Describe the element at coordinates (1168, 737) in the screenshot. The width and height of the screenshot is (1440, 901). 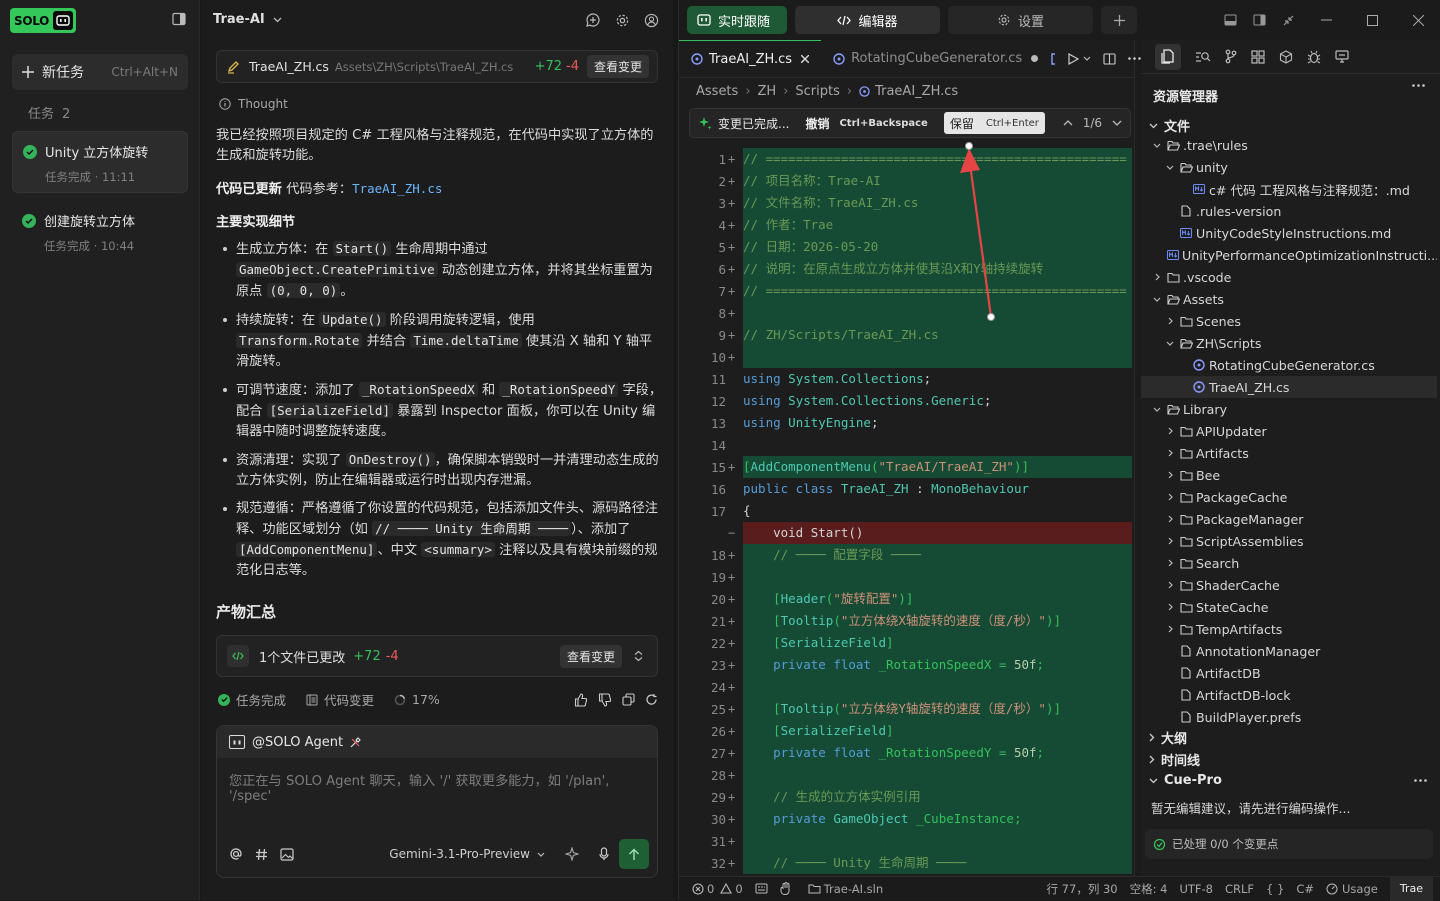
I see `outline-section-header: 大纲` at that location.